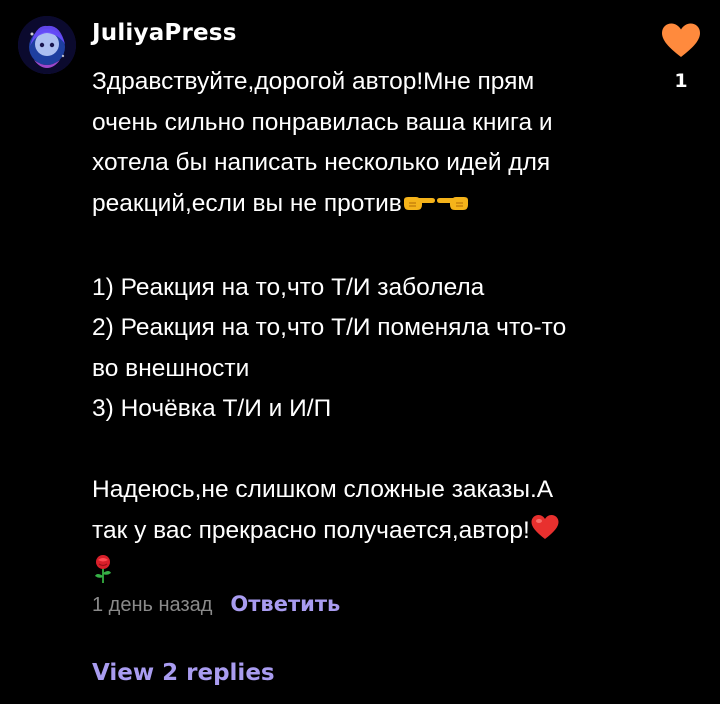 This screenshot has height=704, width=720. I want to click on avatar-image, so click(47, 45).